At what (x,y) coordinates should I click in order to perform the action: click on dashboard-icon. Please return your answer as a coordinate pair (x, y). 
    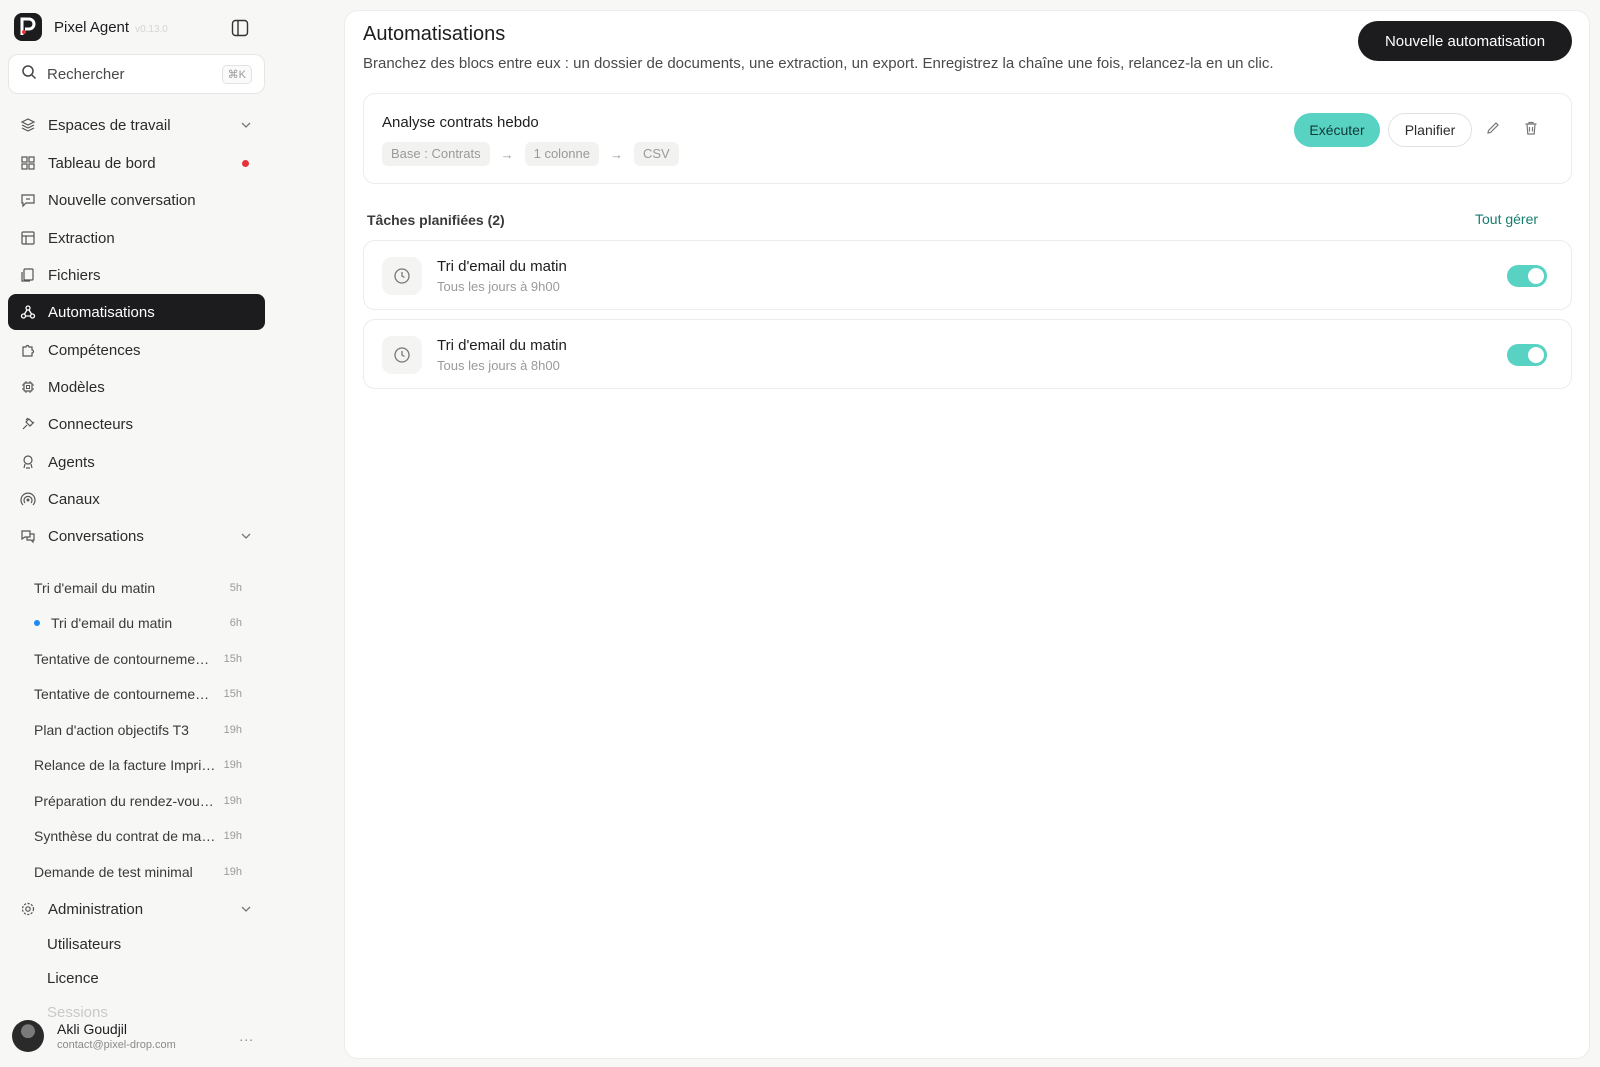
    Looking at the image, I should click on (28, 163).